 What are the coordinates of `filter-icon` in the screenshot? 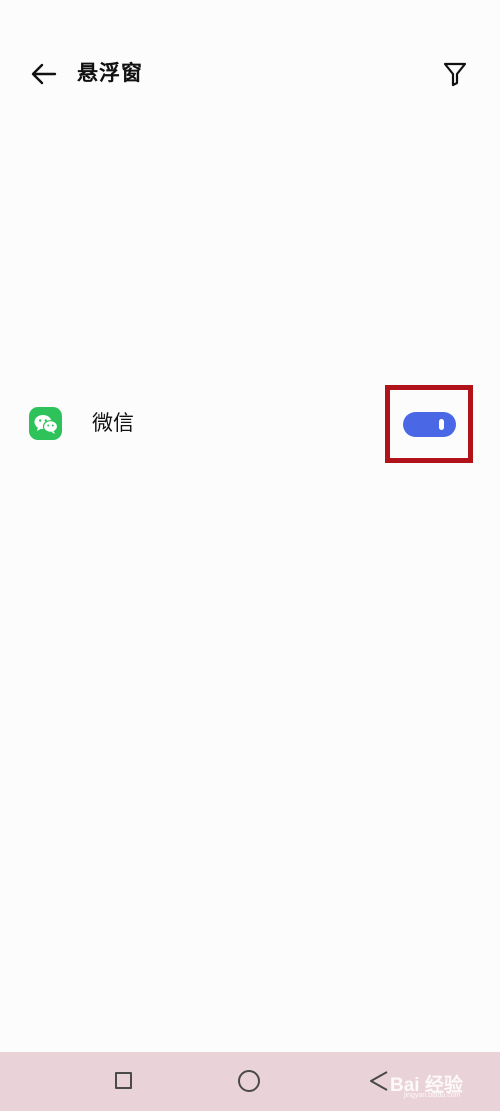 It's located at (455, 74).